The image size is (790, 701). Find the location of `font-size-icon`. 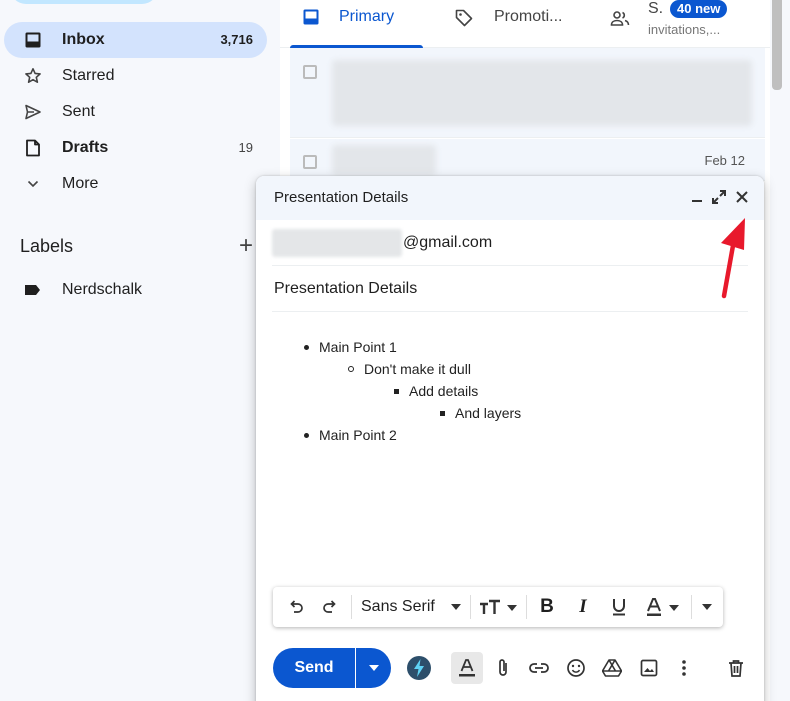

font-size-icon is located at coordinates (499, 607).